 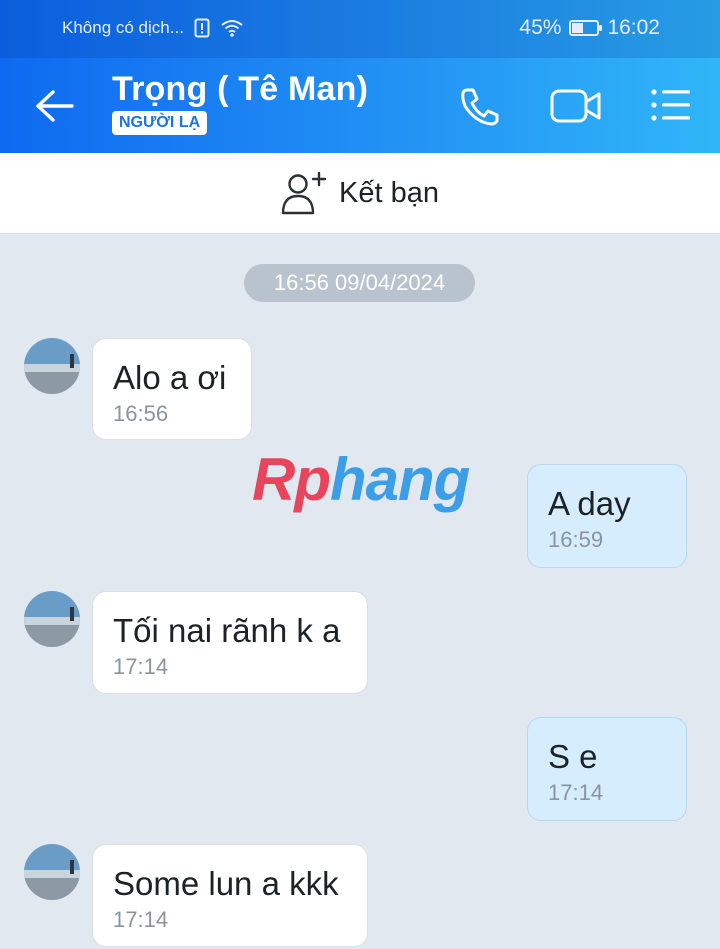 What do you see at coordinates (232, 28) in the screenshot?
I see `wifi-icon` at bounding box center [232, 28].